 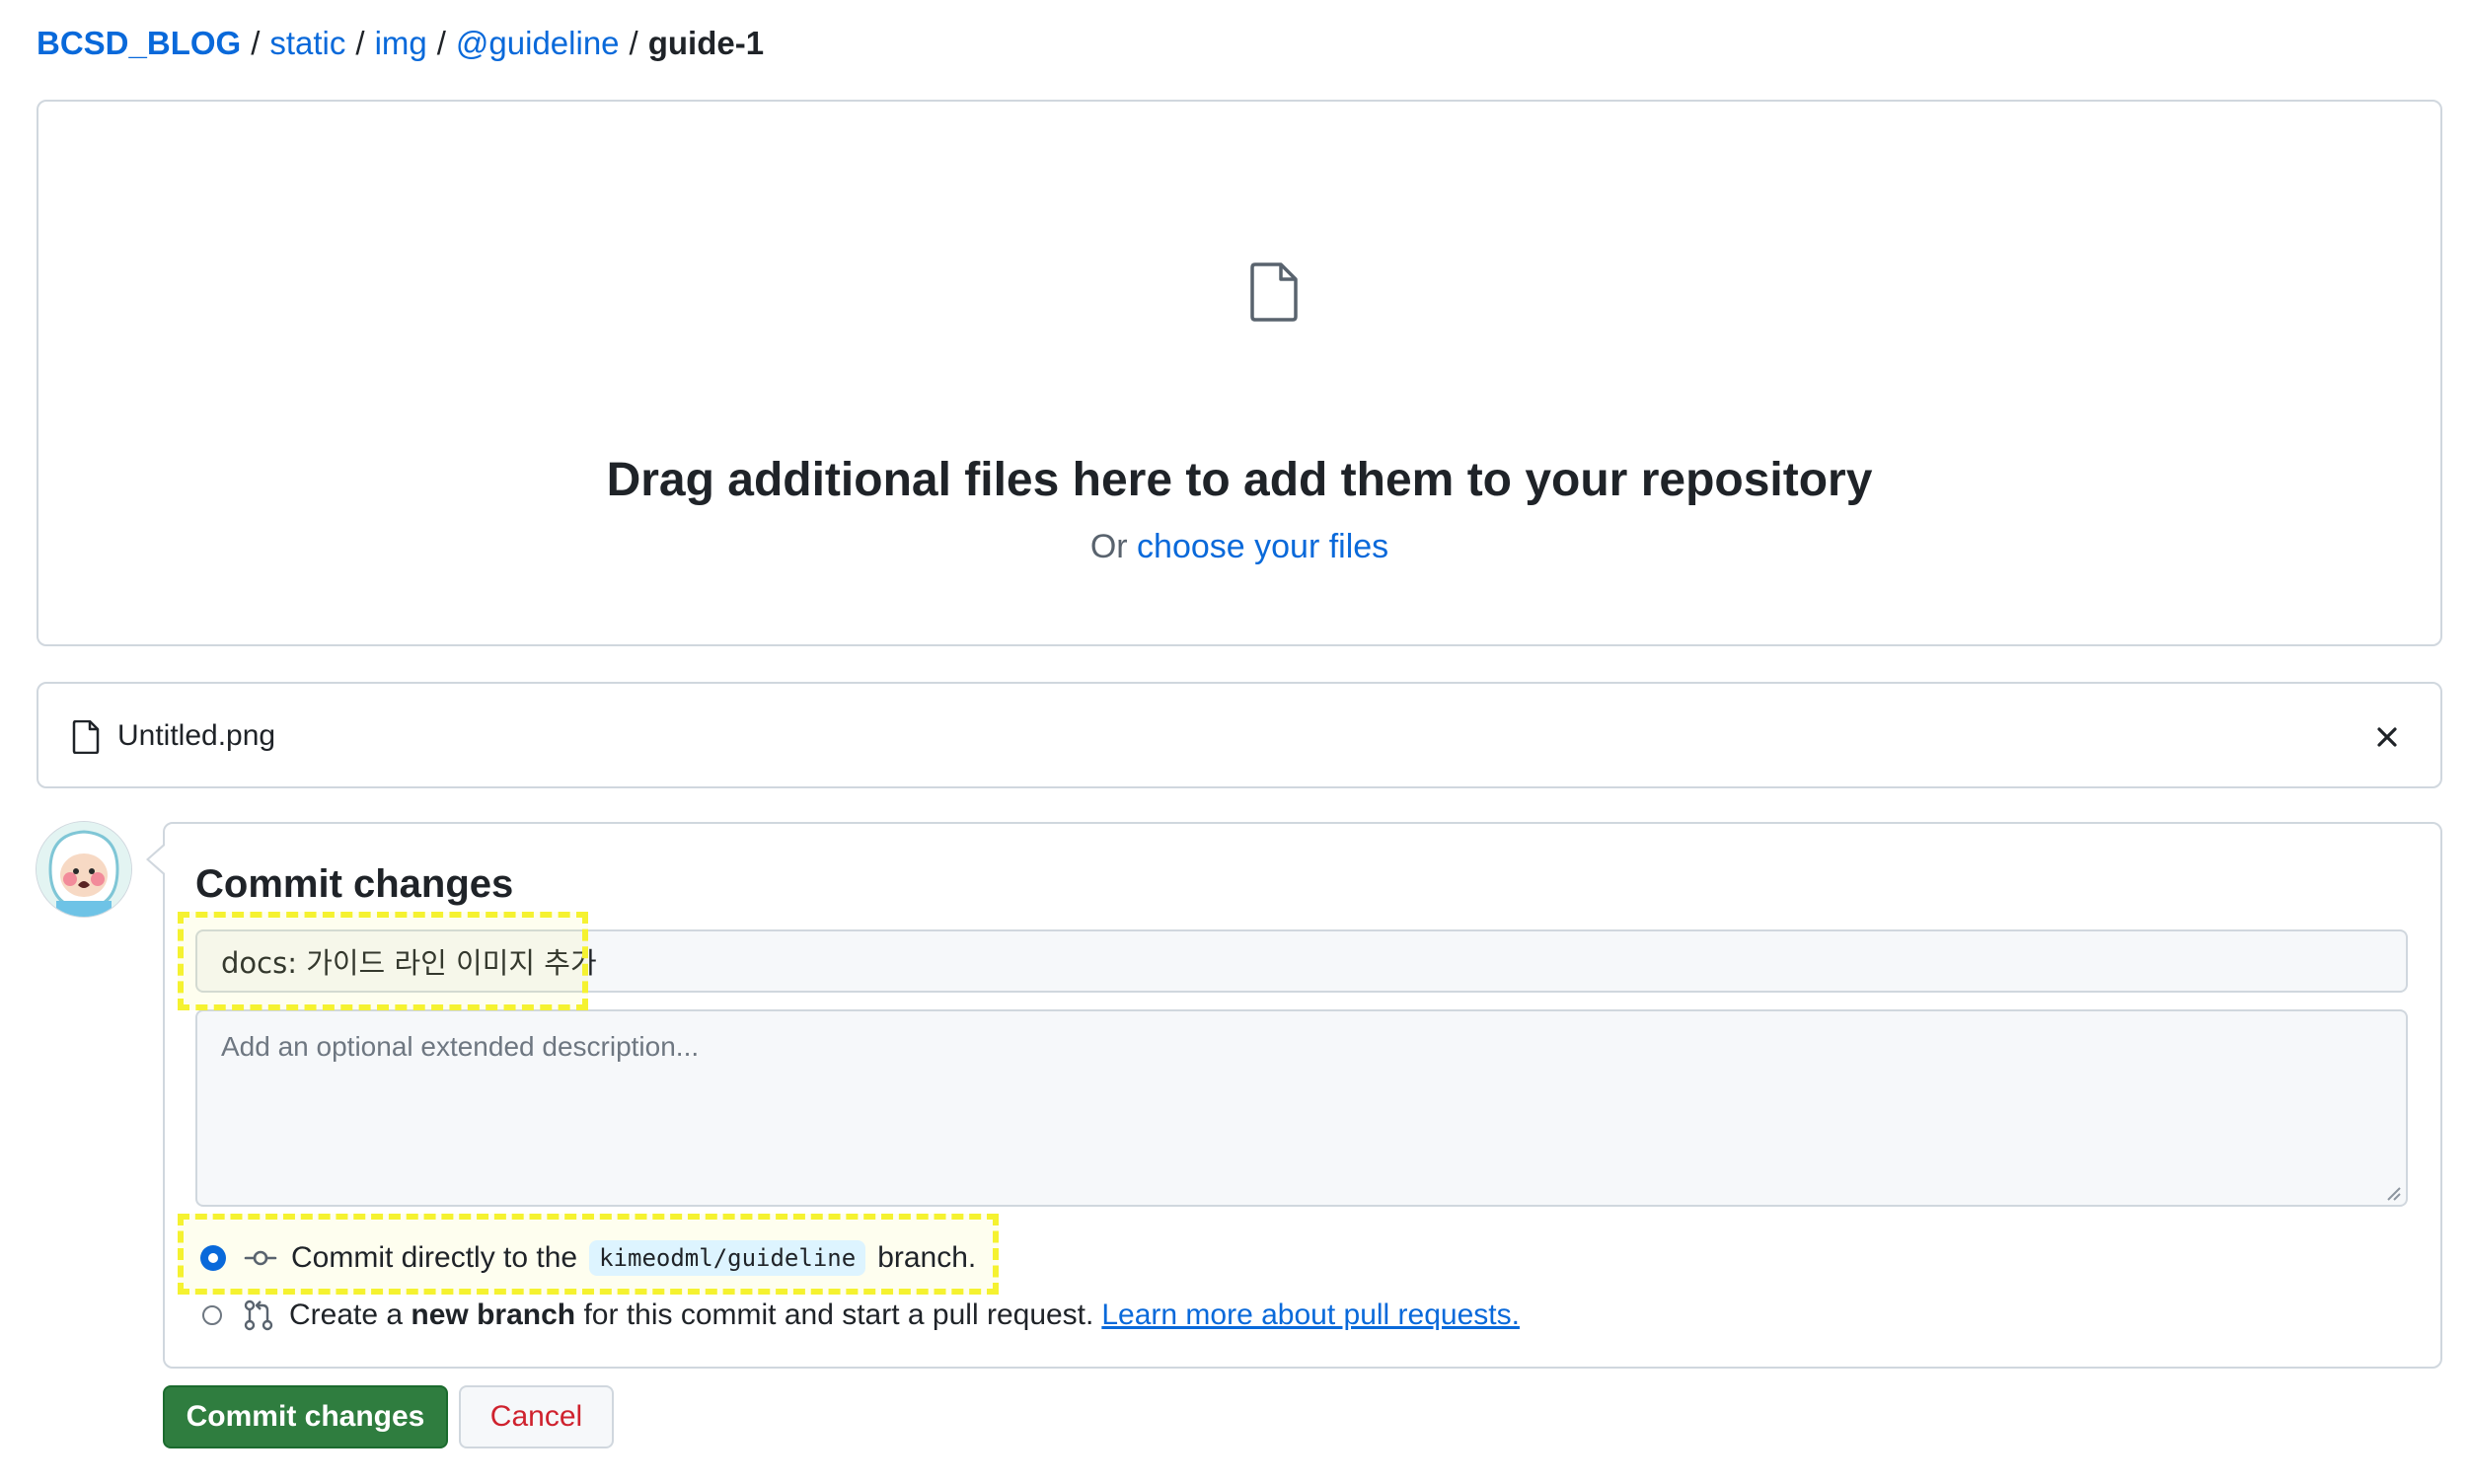 I want to click on breadcrumb: BCSD_BLOG / static / img / @guideline / guide-1, so click(x=400, y=43).